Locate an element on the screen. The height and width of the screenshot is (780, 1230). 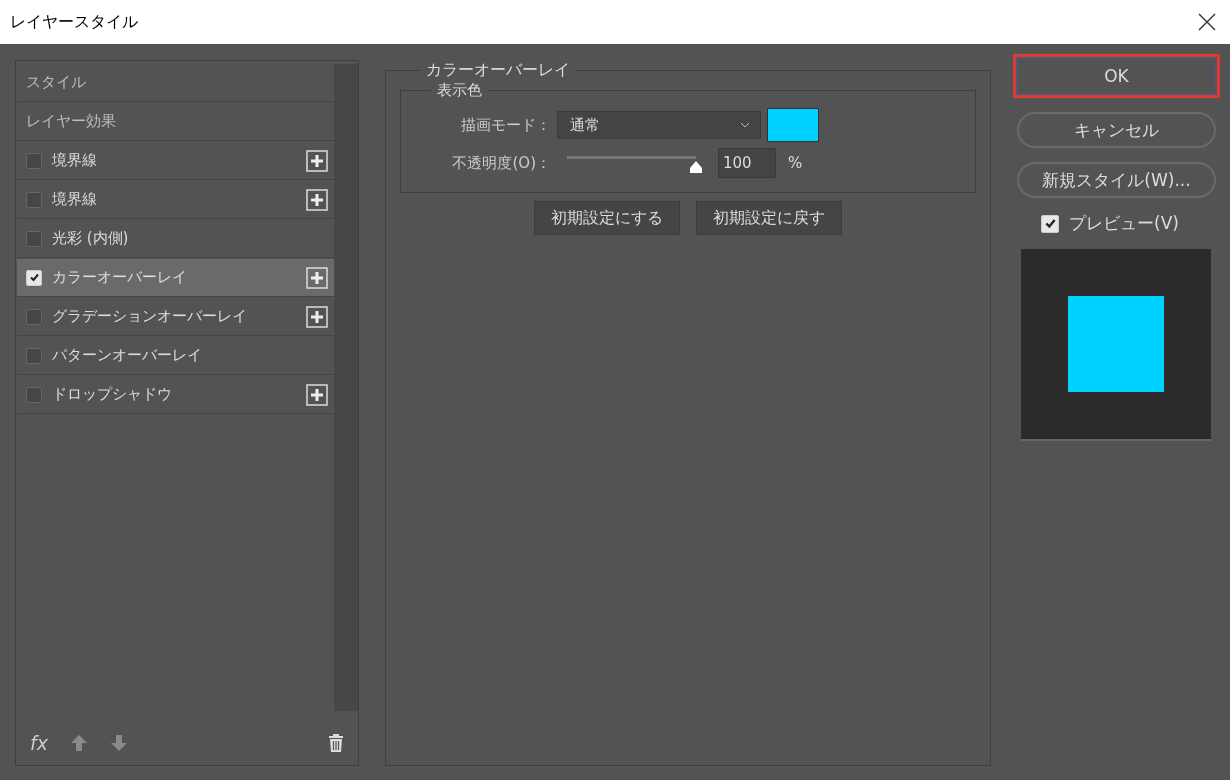
effect-label: 光彩 (内側) is located at coordinates (91, 238).